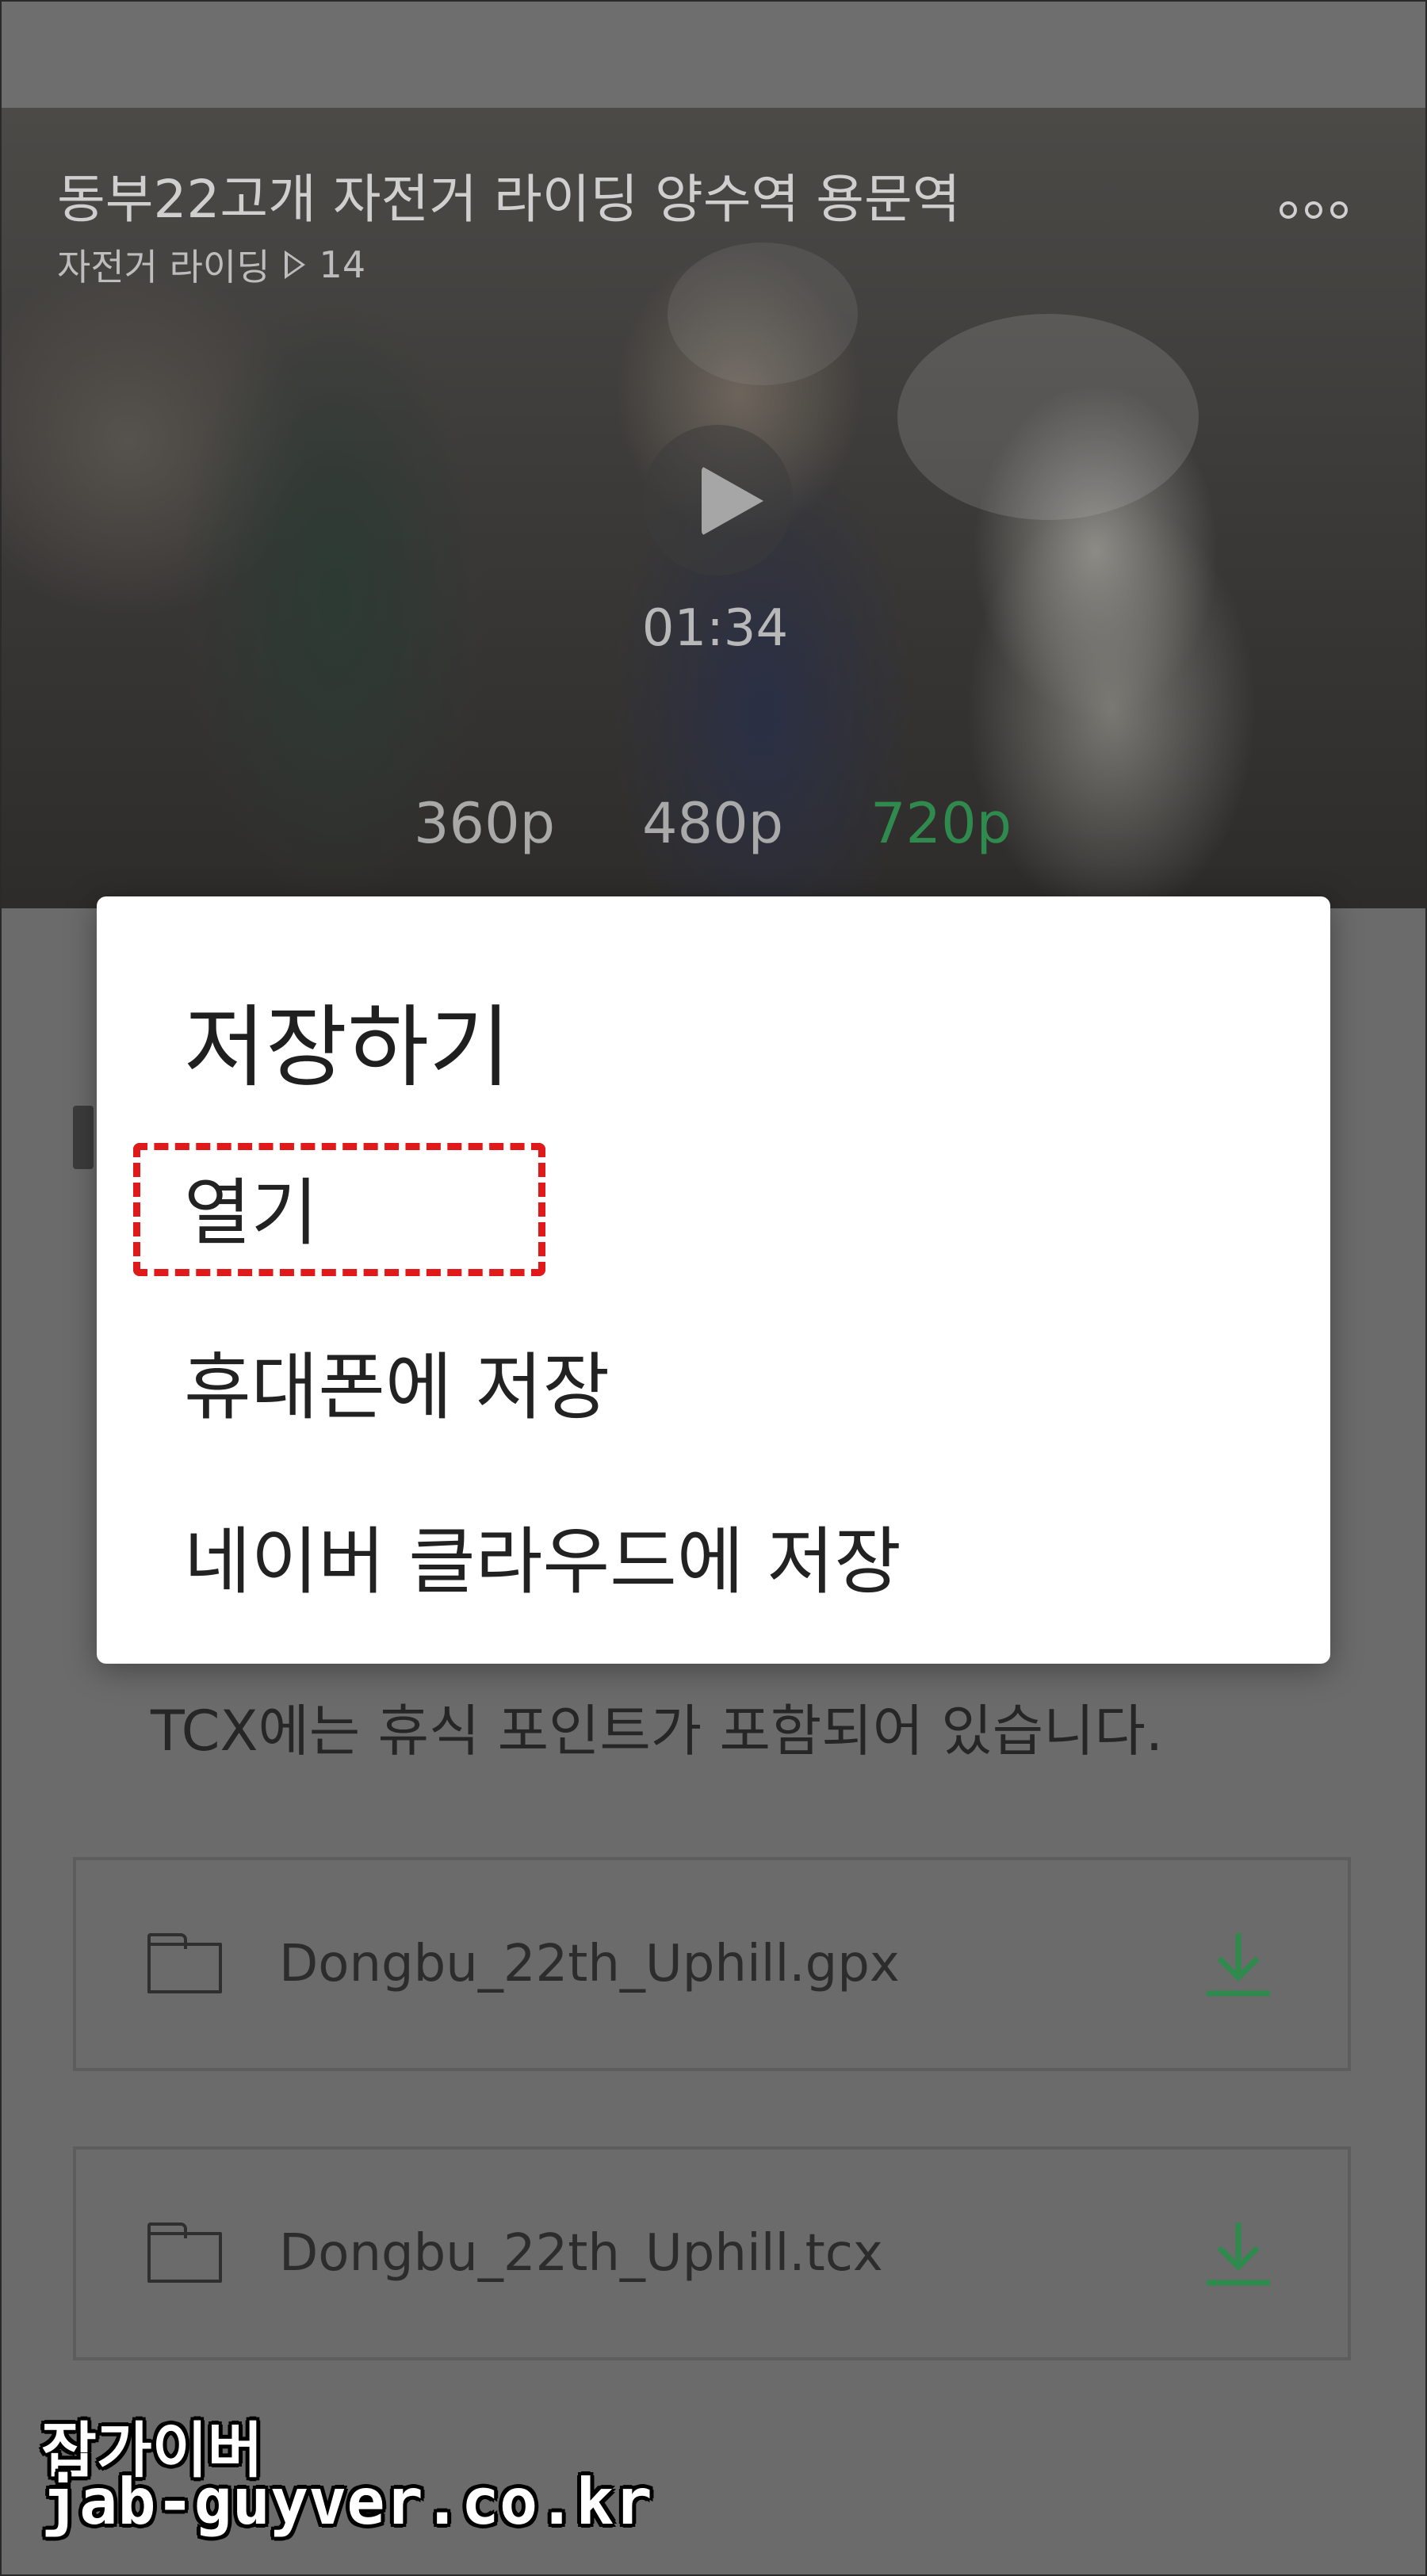 This screenshot has height=2576, width=1427. I want to click on file-name: Dongbu_22th_Uphill.gpx, so click(589, 1964).